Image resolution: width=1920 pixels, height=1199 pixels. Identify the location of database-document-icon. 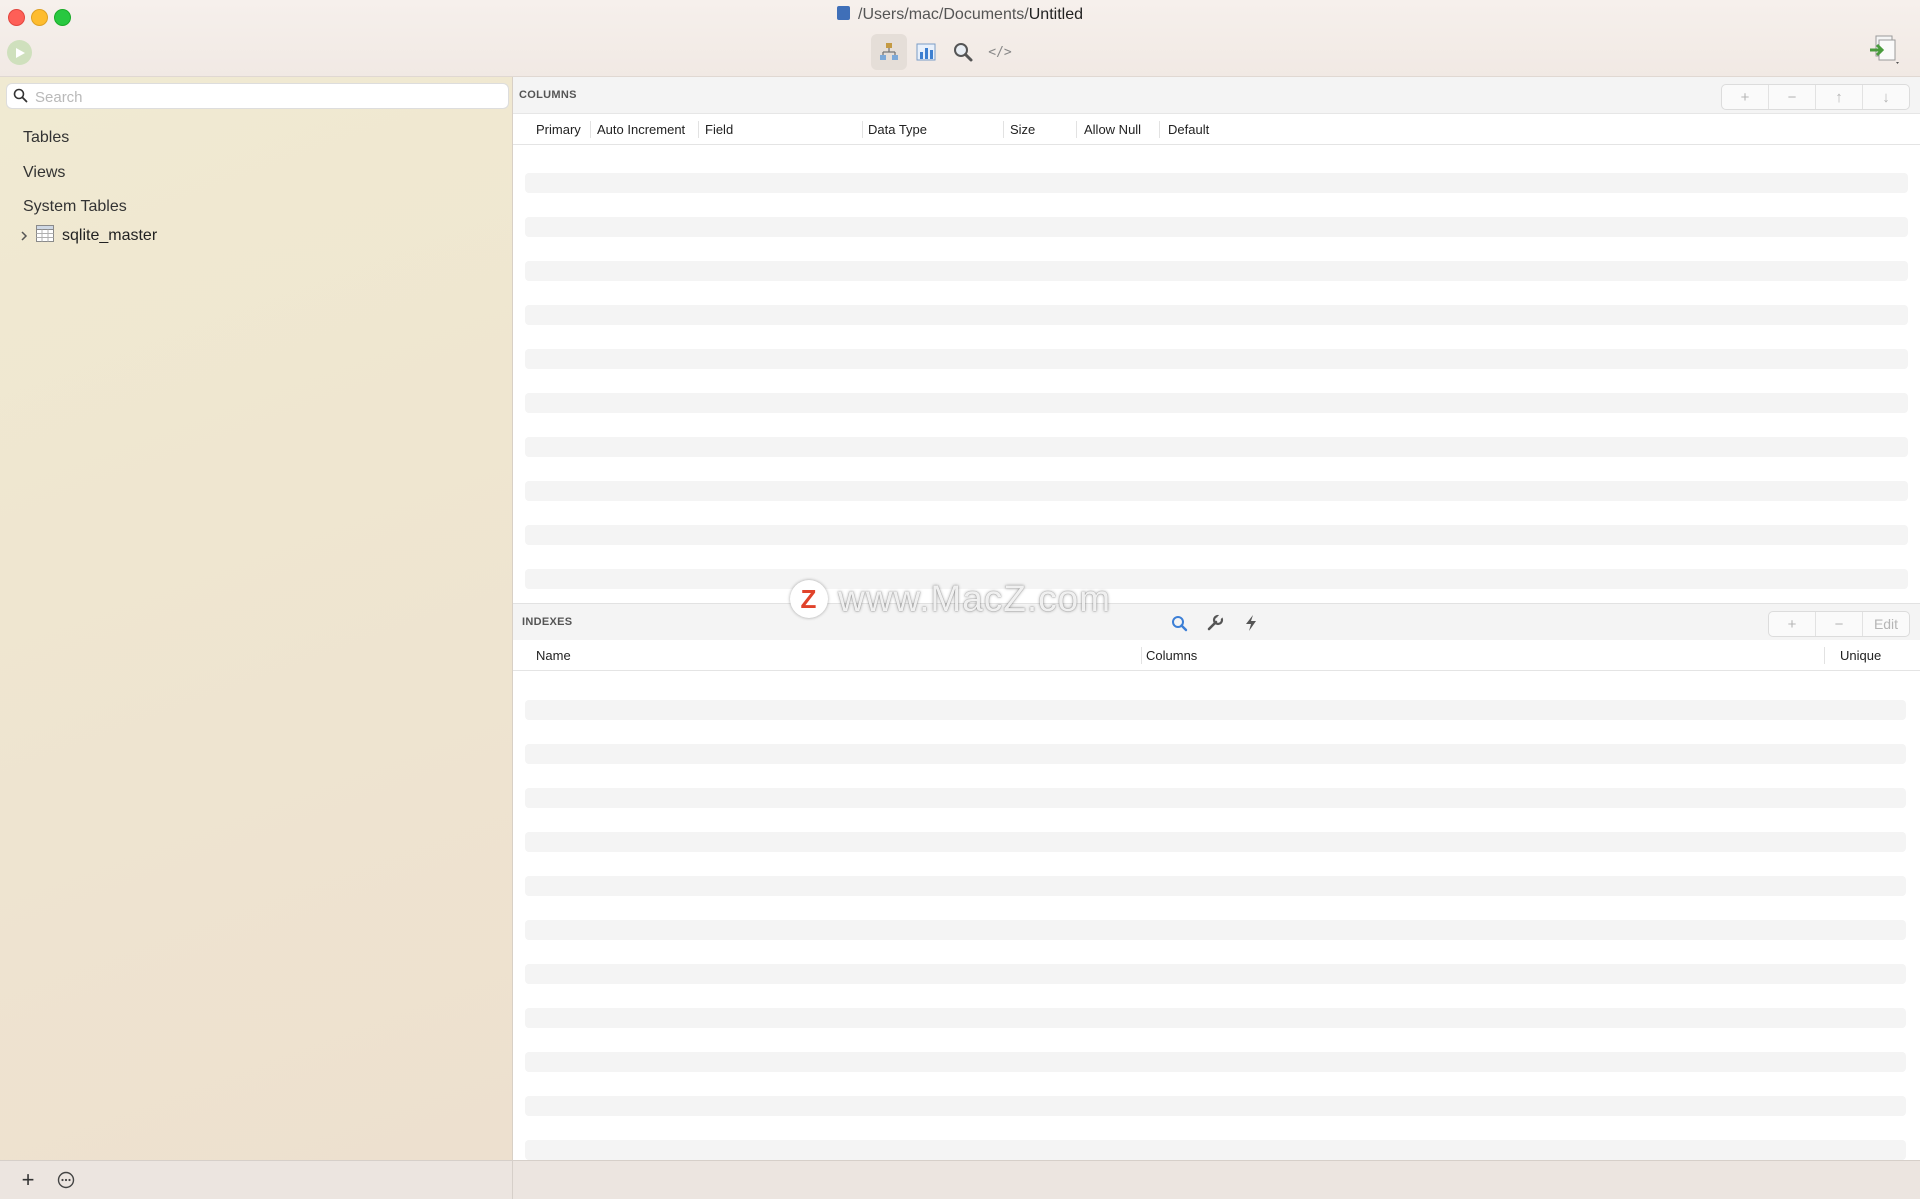
(844, 13).